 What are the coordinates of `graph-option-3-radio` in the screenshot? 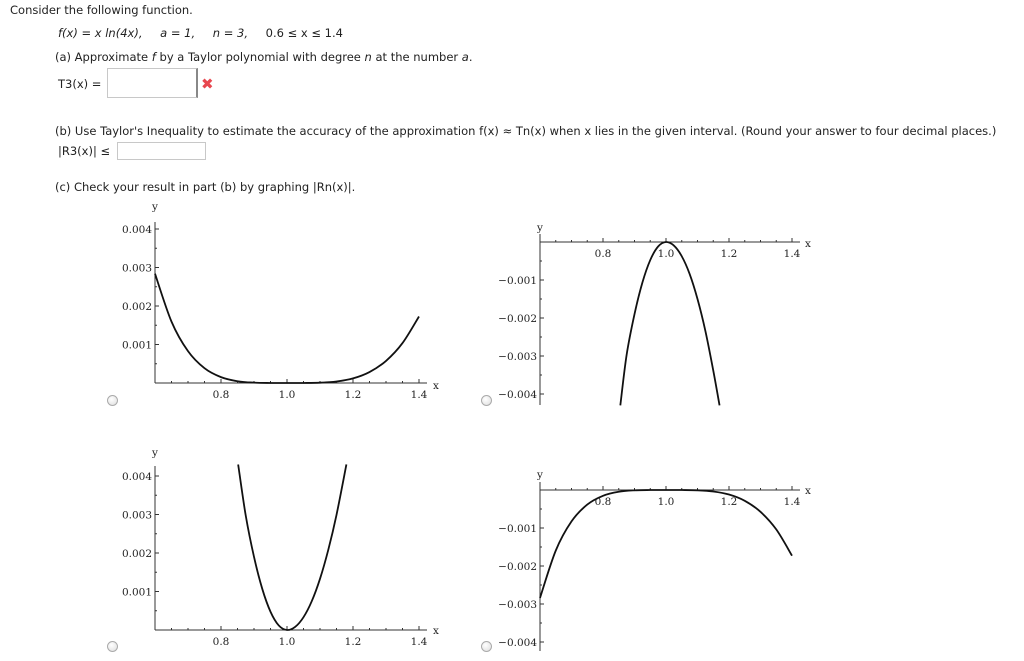 It's located at (112, 646).